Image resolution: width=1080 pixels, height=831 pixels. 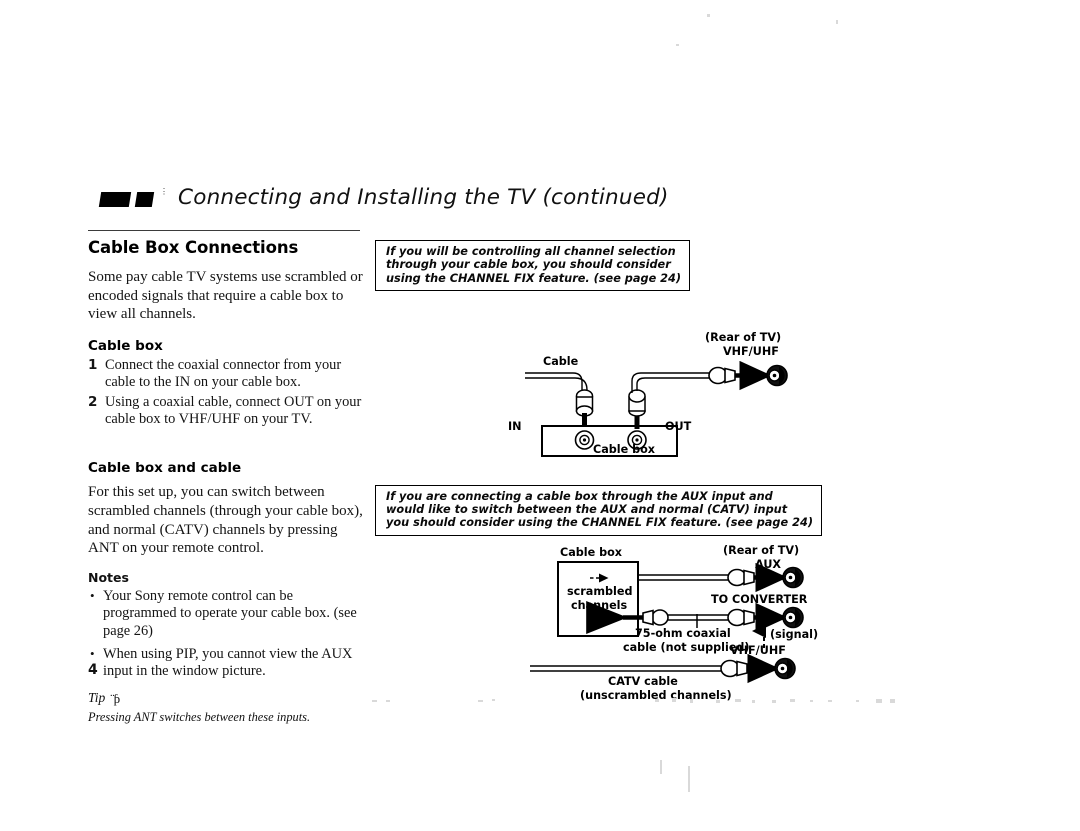 What do you see at coordinates (759, 599) in the screenshot?
I see `label-to-converter: TO CONVERTER` at bounding box center [759, 599].